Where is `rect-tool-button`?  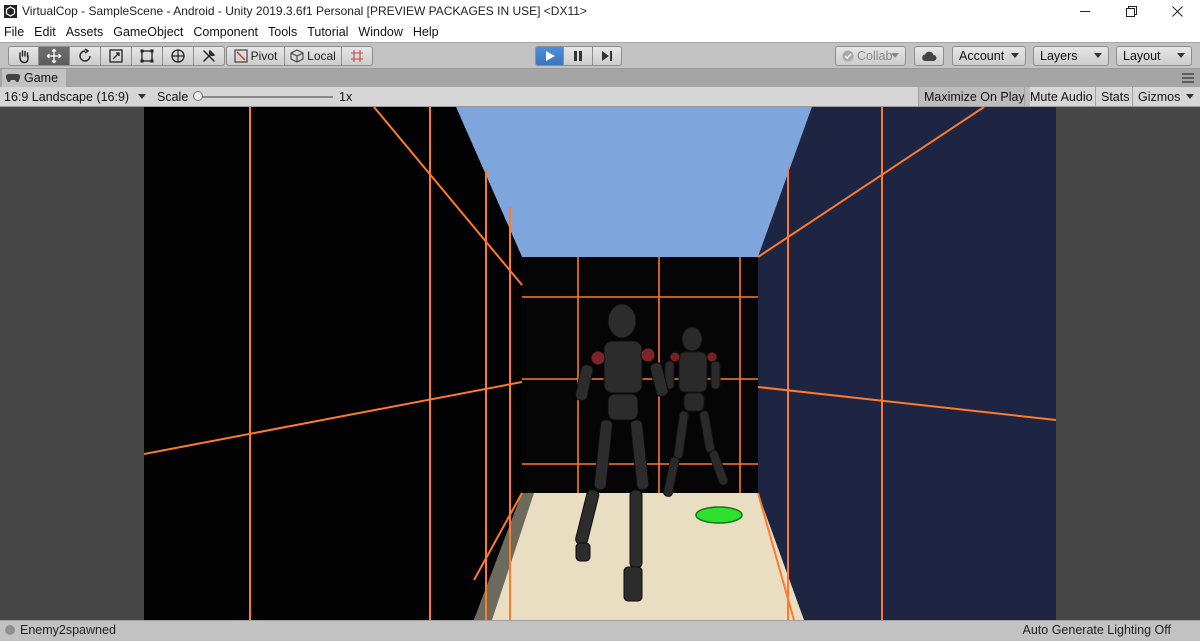
rect-tool-button is located at coordinates (147, 56).